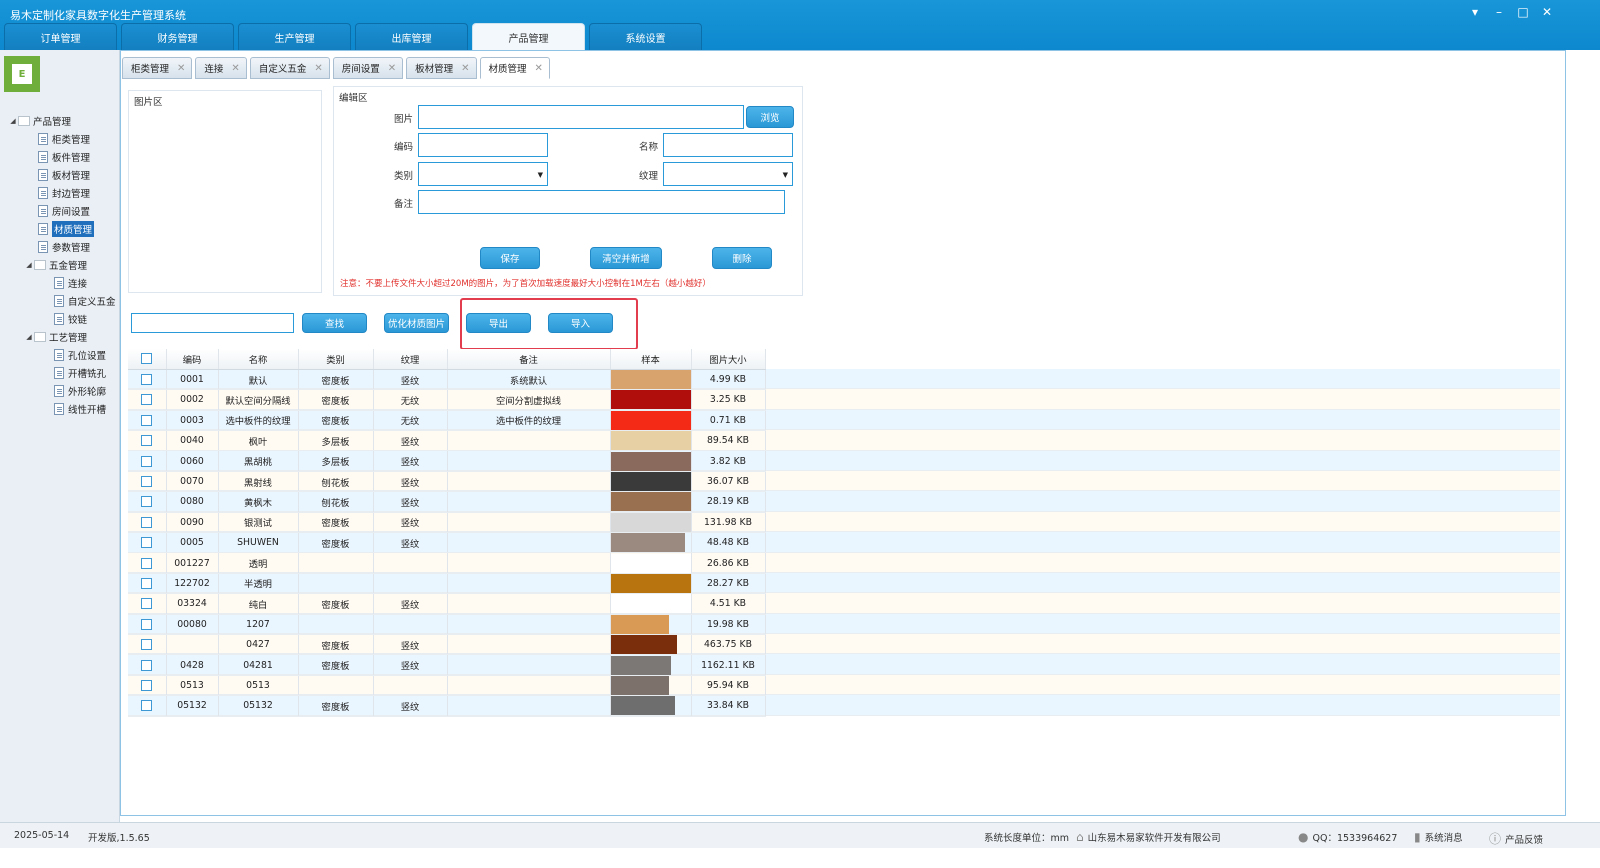  I want to click on subtab-room: 房间设置 ✕, so click(368, 68).